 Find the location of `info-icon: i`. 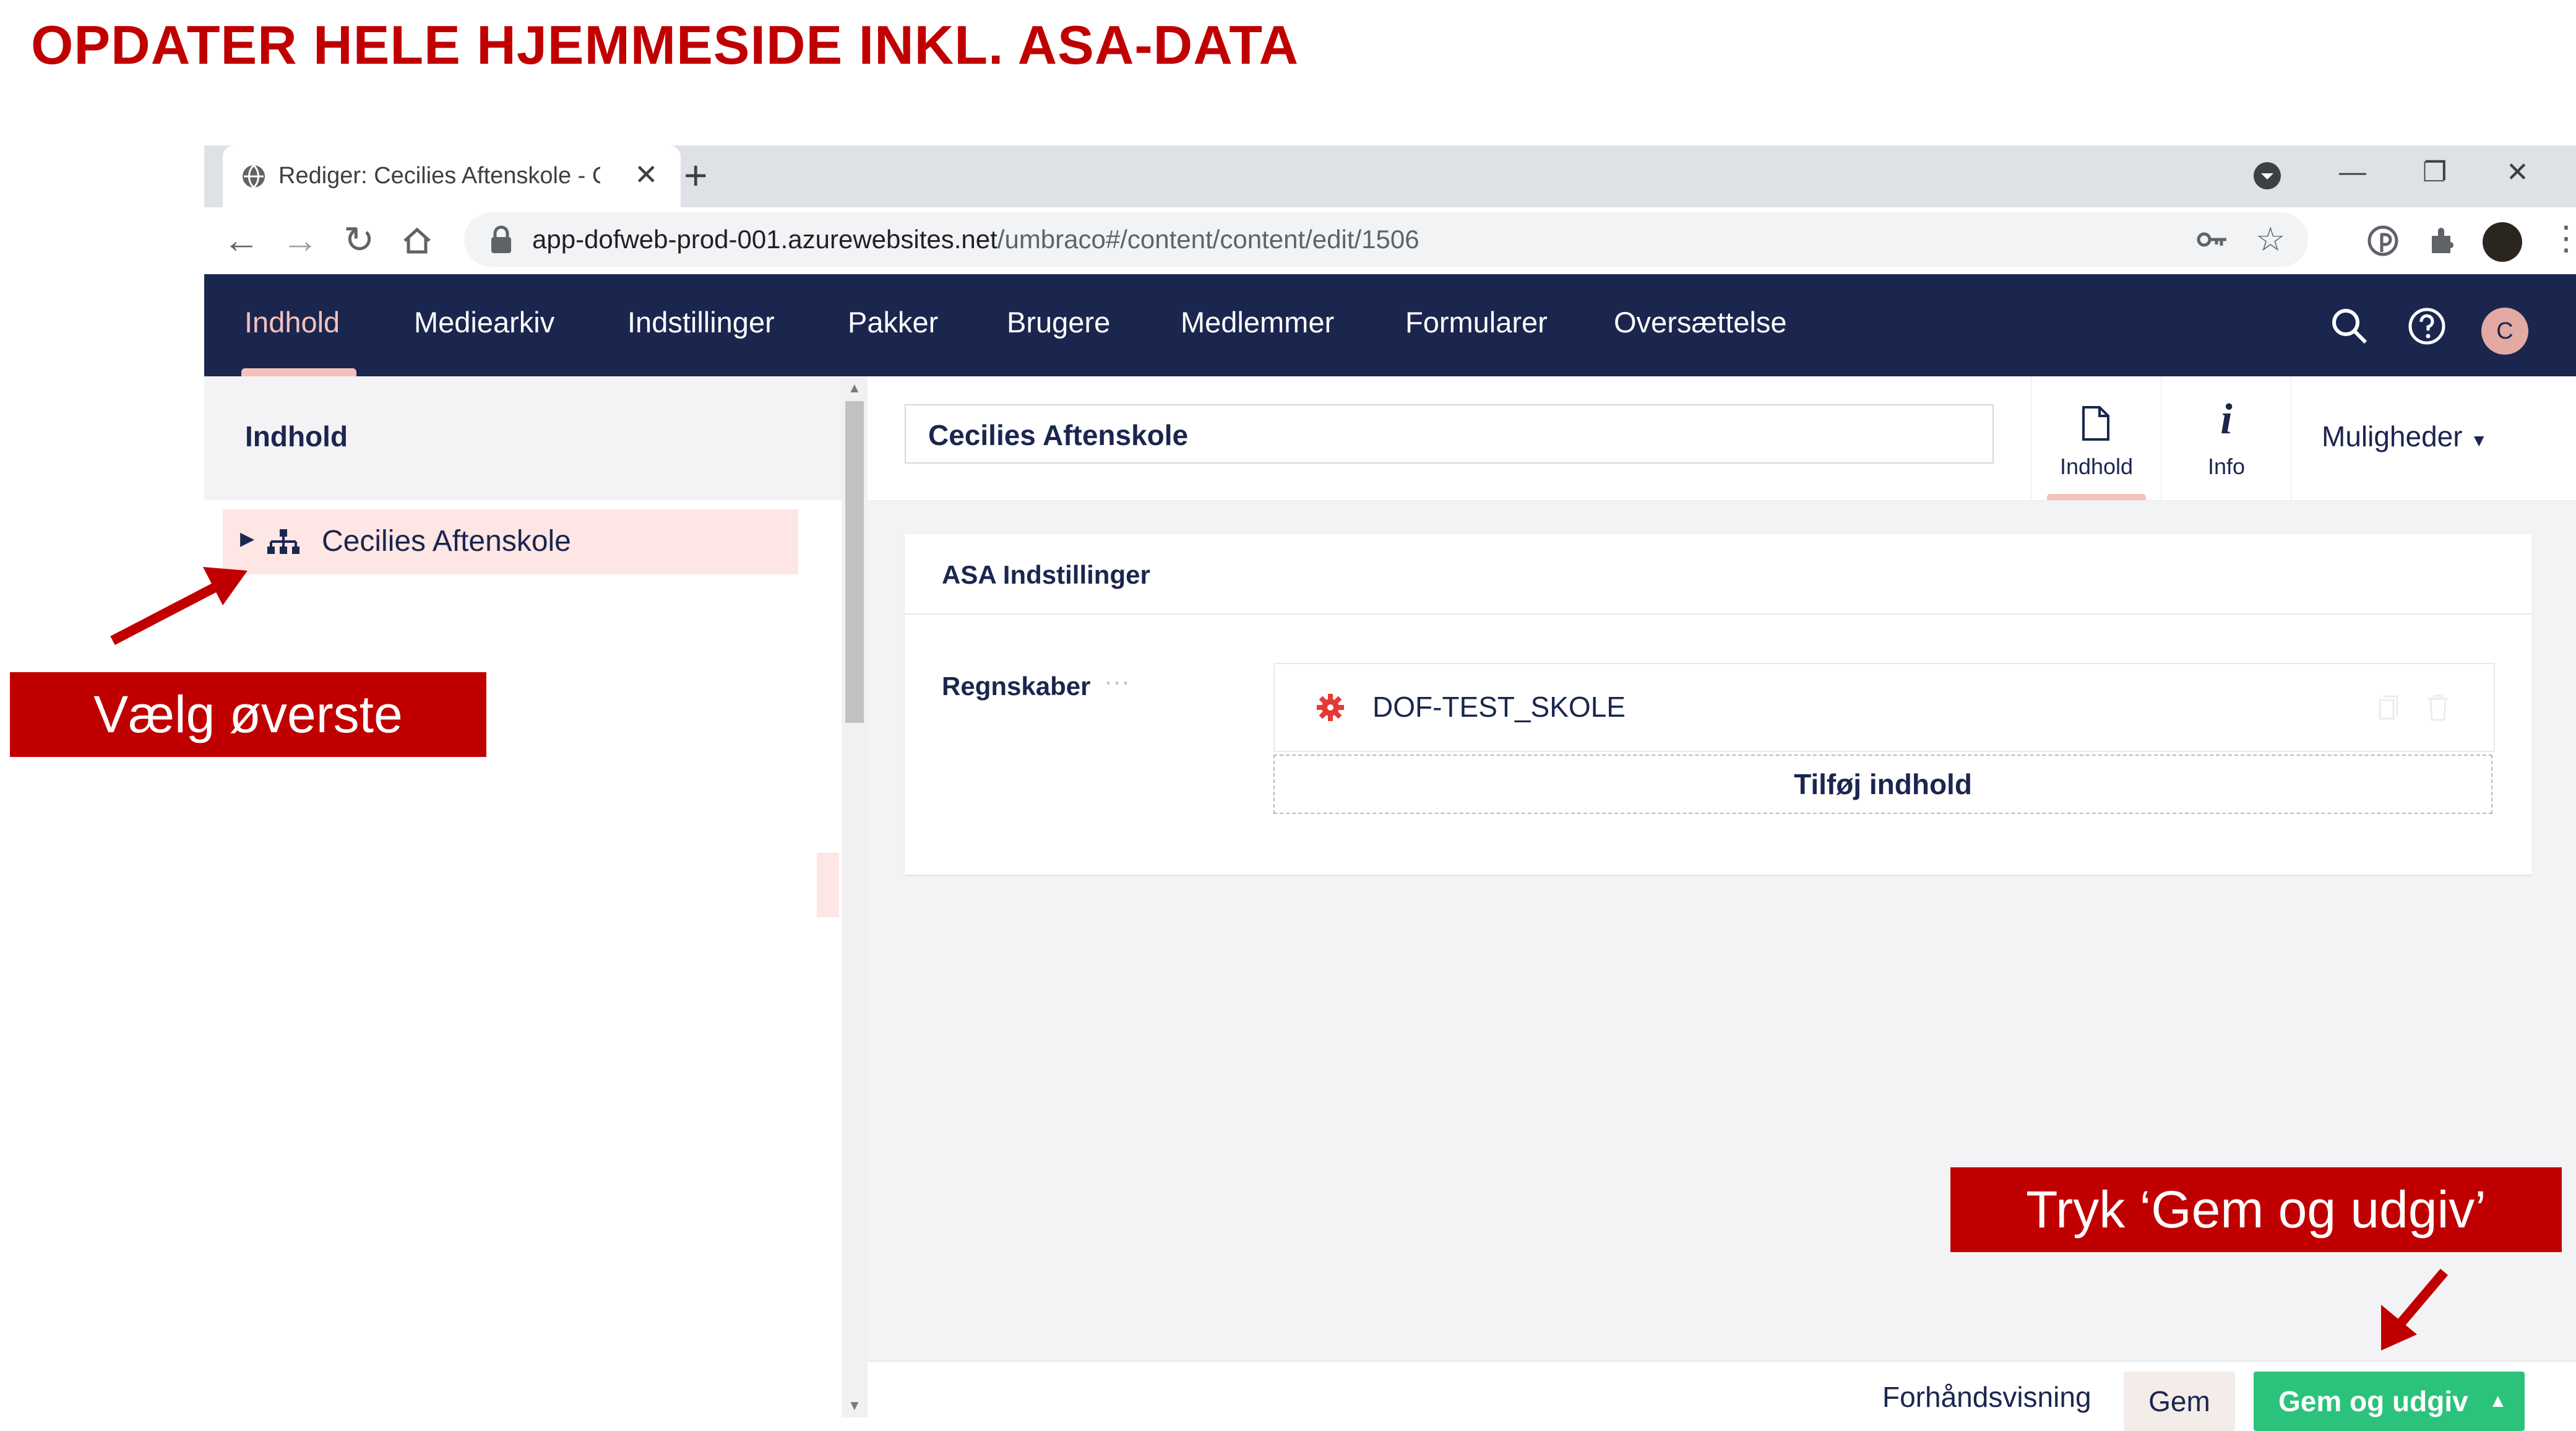

info-icon: i is located at coordinates (2226, 419).